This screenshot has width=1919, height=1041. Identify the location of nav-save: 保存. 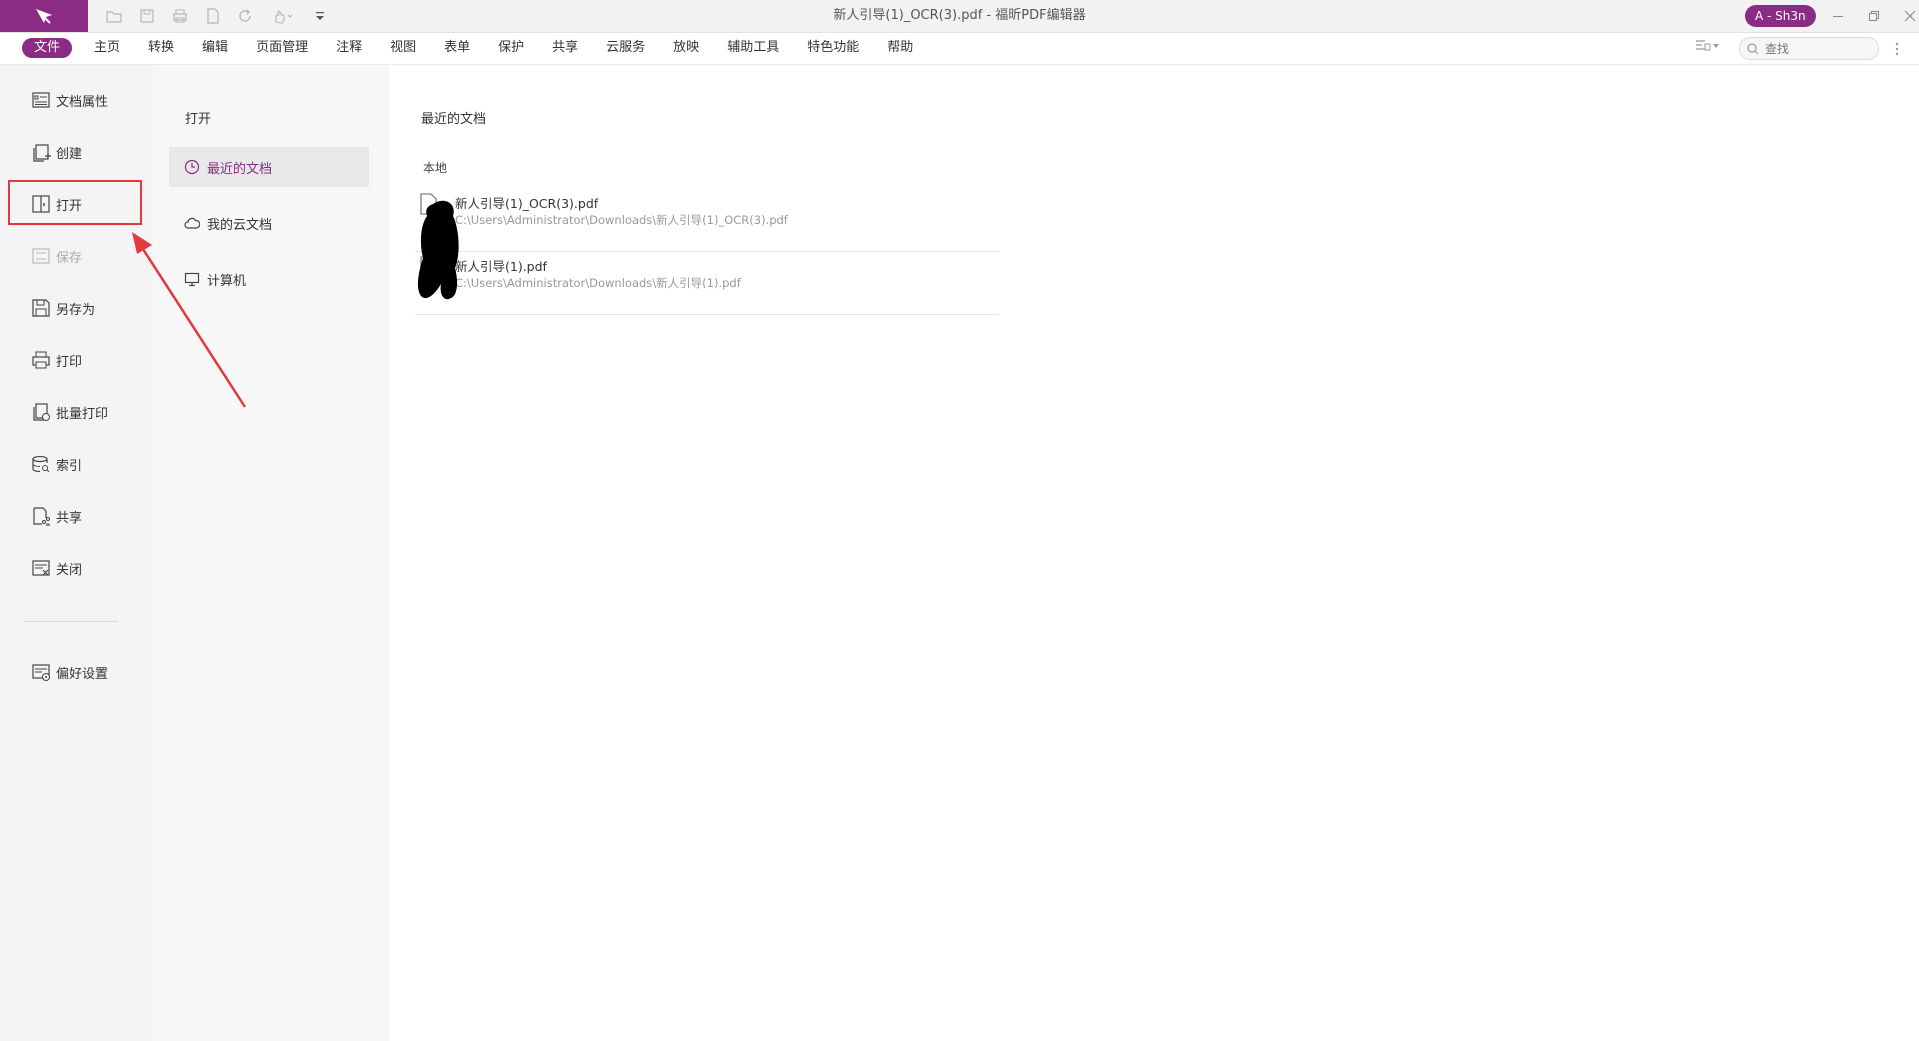
(56, 256).